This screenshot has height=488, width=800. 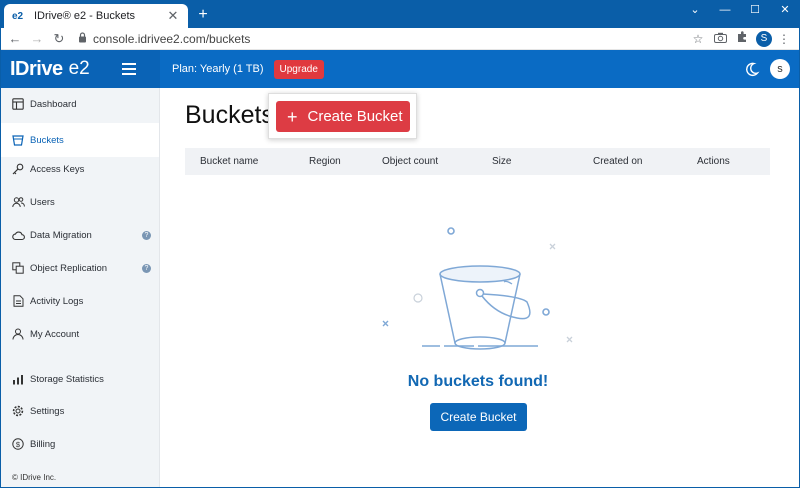 I want to click on close-window-icon: ✕, so click(x=785, y=11).